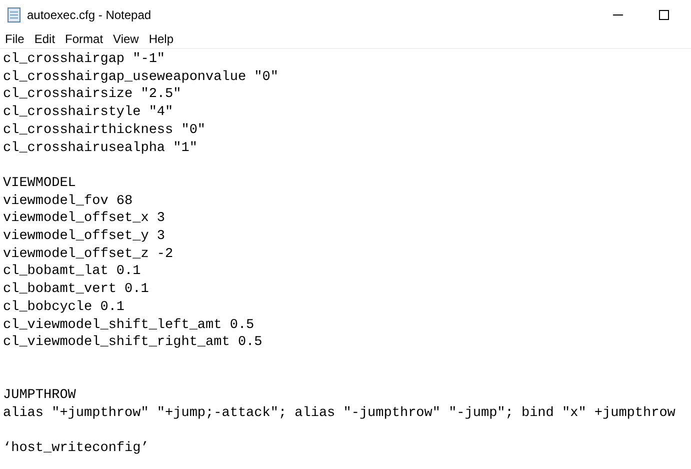 The height and width of the screenshot is (469, 691). Describe the element at coordinates (339, 414) in the screenshot. I see `text-line: alias "+jumpthrow" "+jump;-attack"; alias "-jumpthrow" "-jump"; bind "x" +jumpthrow` at that location.